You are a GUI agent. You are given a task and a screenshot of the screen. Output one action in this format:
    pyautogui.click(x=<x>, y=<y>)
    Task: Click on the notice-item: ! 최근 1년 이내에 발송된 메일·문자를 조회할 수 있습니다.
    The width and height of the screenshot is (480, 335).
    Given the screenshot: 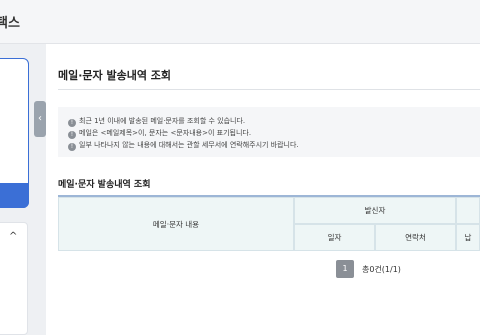 What is the action you would take?
    pyautogui.click(x=156, y=121)
    